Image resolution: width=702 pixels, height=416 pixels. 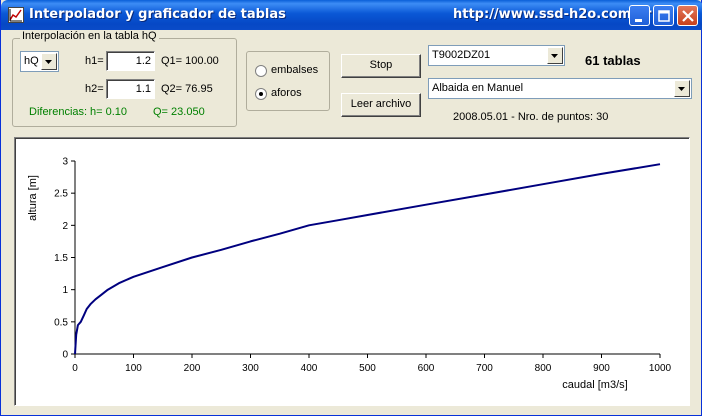 What do you see at coordinates (130, 61) in the screenshot?
I see `h1-input: 1.2` at bounding box center [130, 61].